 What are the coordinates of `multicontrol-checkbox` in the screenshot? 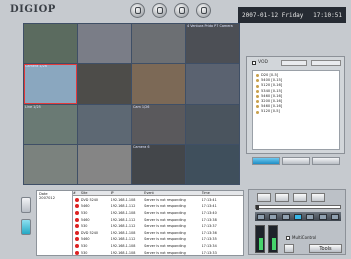 It's located at (288, 237).